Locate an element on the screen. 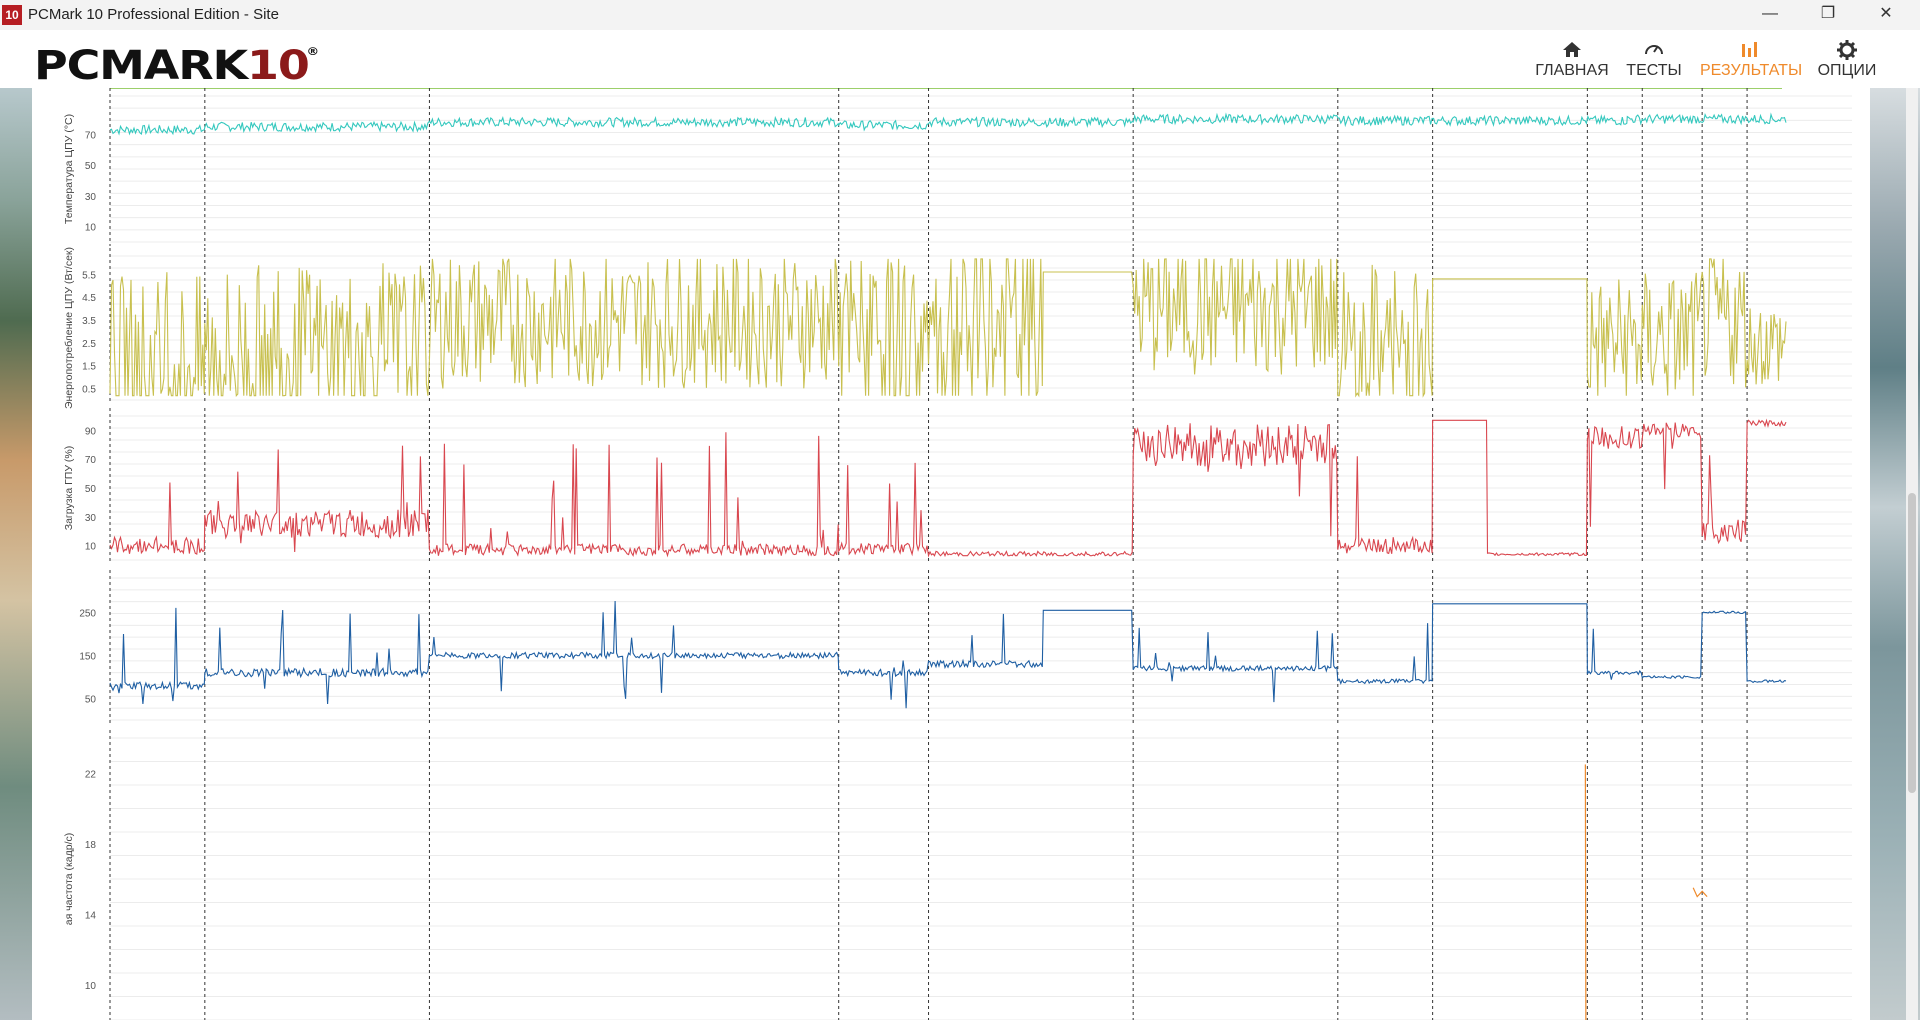 The image size is (1920, 1020). nav-options: ОПЦИИ is located at coordinates (1847, 63).